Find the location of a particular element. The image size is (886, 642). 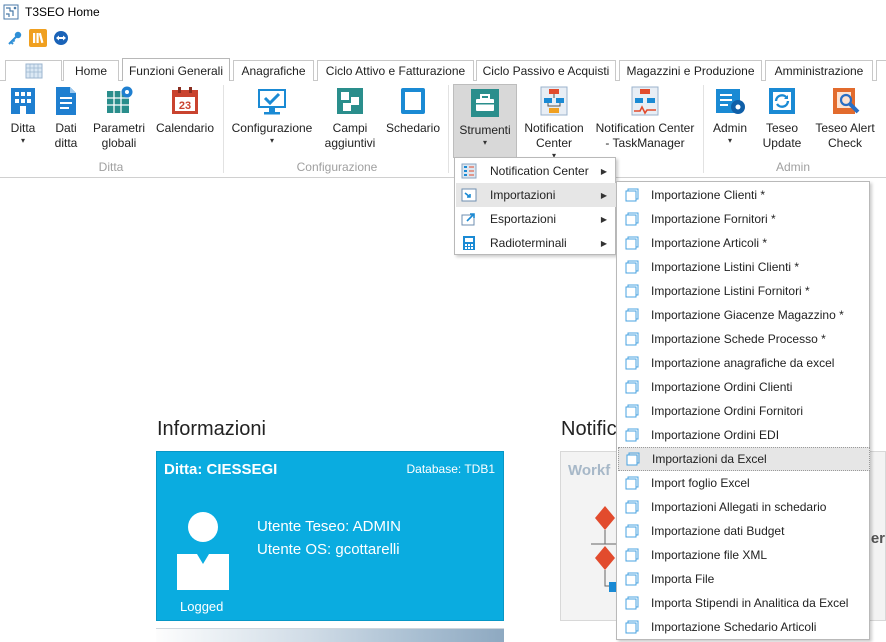

strumenti-label: Strumenti is located at coordinates (485, 130).